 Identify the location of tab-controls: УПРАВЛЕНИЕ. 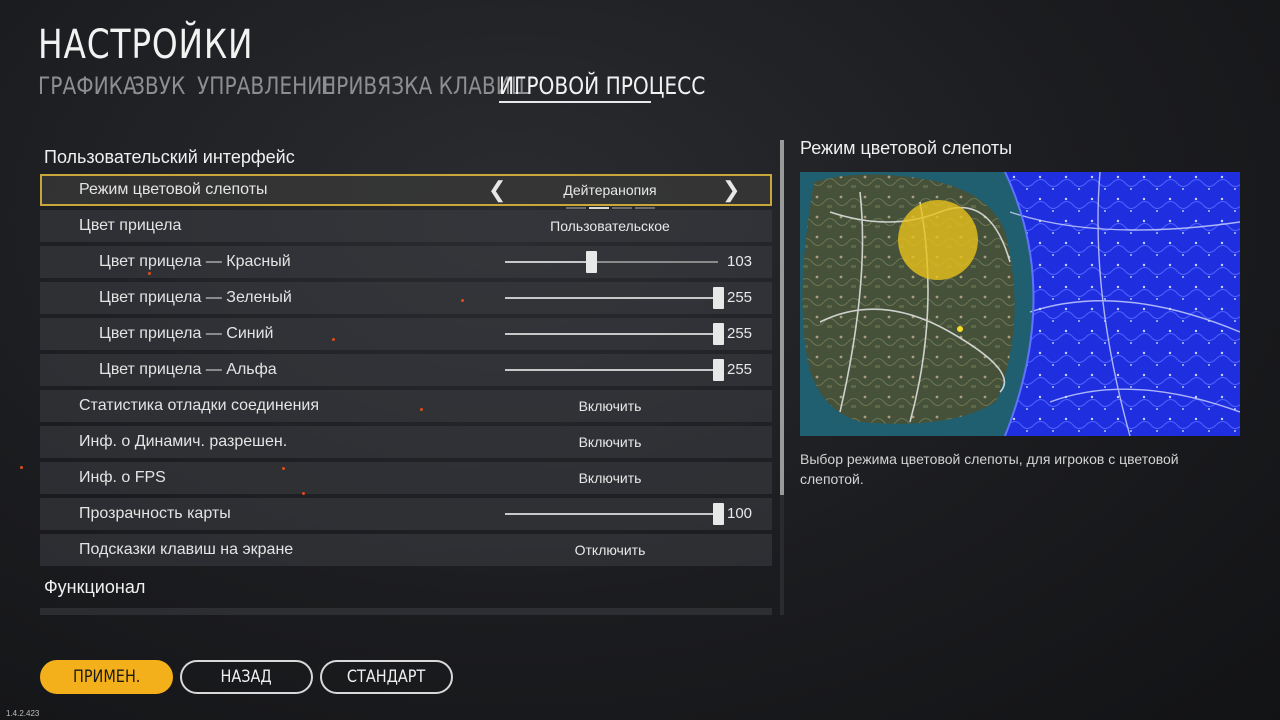
(266, 86).